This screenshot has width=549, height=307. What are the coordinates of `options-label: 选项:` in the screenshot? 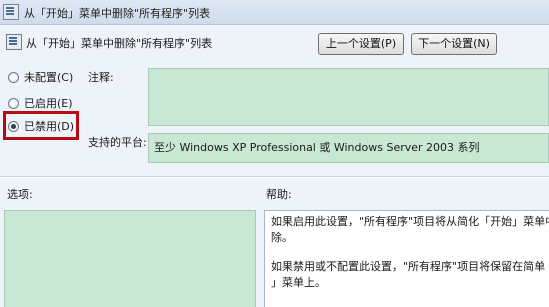 It's located at (20, 194).